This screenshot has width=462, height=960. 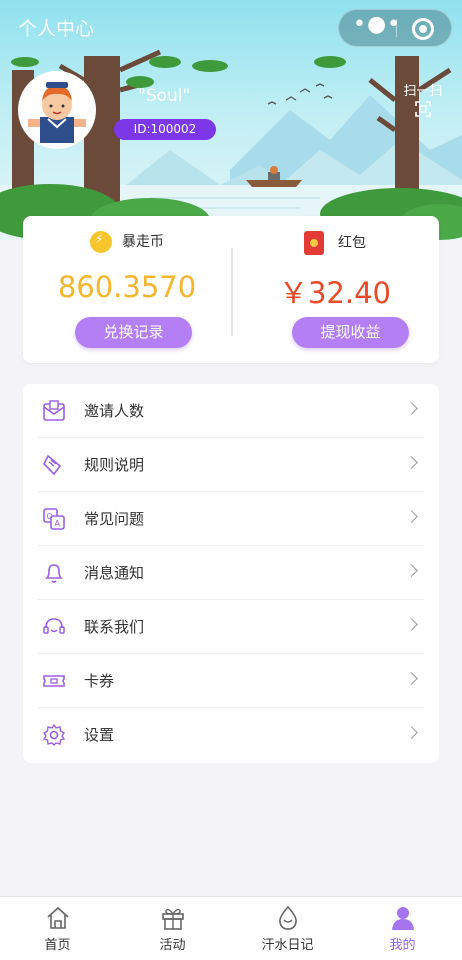 I want to click on settings-gear-icon, so click(x=54, y=734).